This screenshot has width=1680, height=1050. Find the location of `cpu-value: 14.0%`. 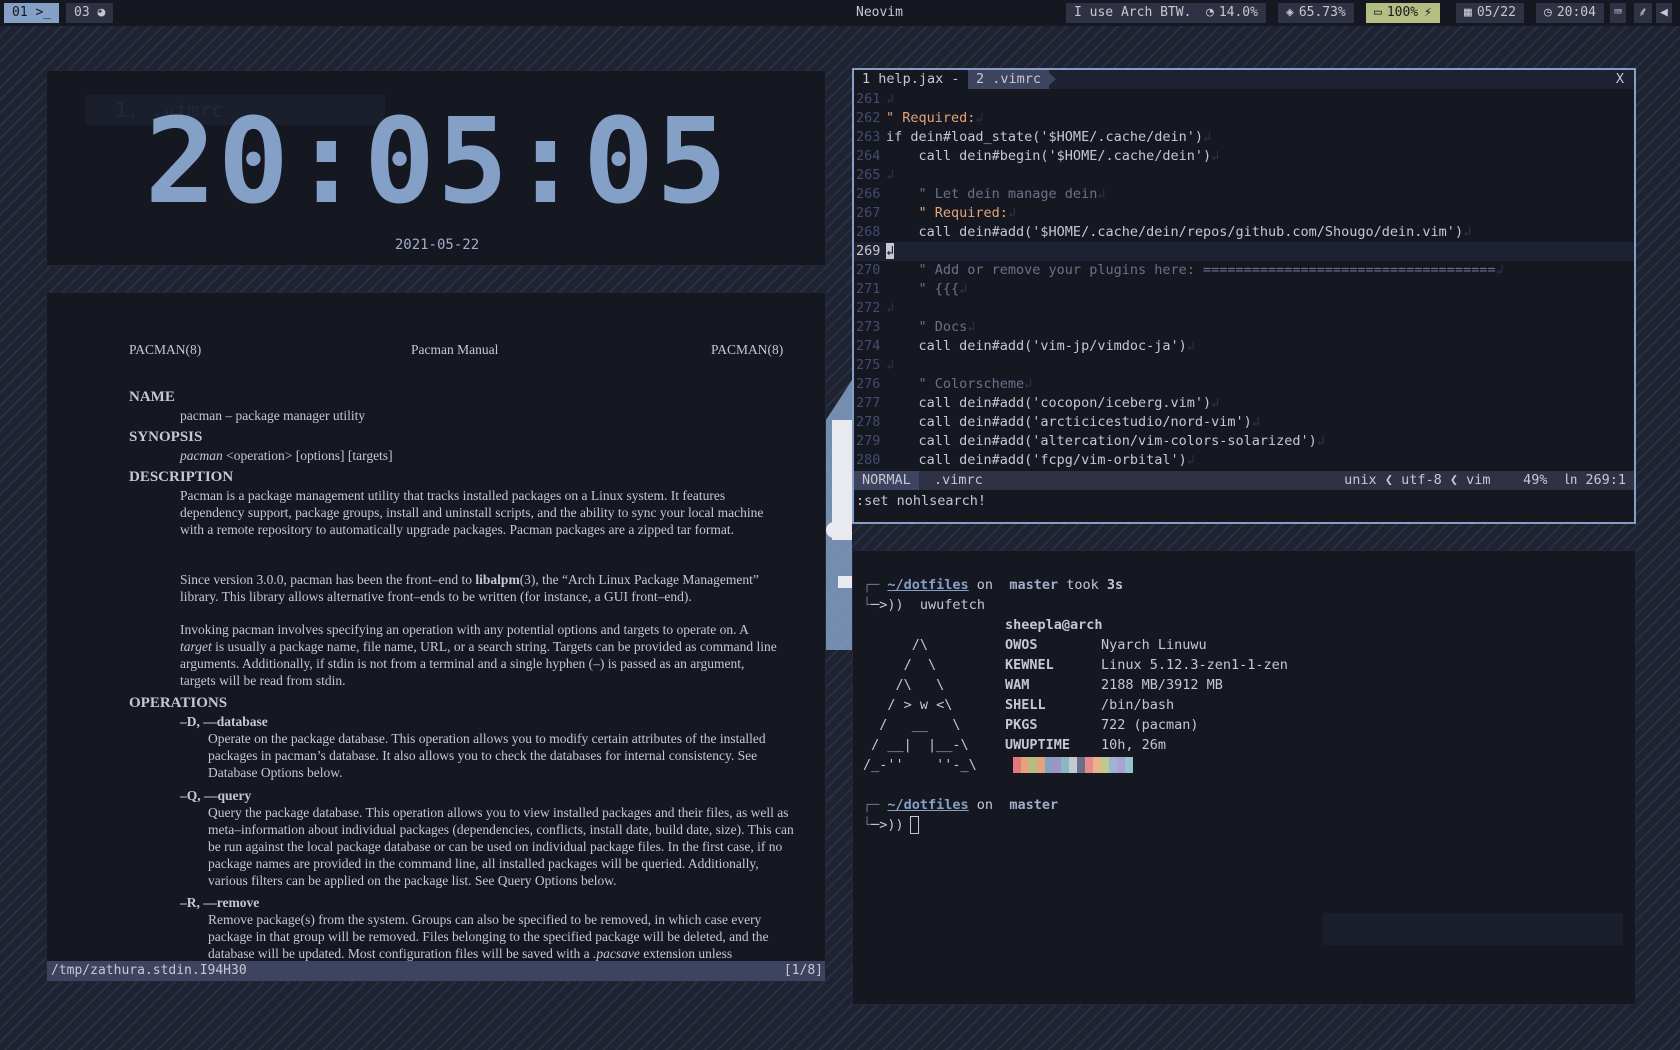

cpu-value: 14.0% is located at coordinates (1238, 12).